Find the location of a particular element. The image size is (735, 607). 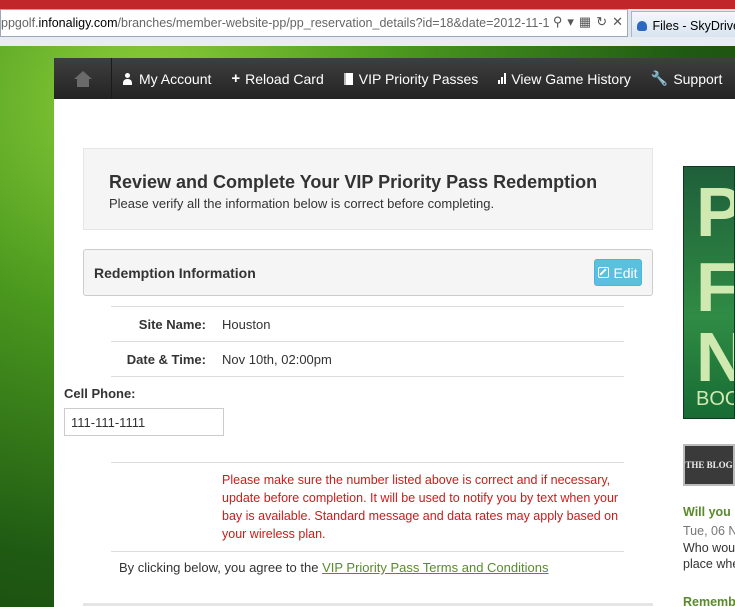

tab-label: Files - SkyDrive is located at coordinates (693, 25).